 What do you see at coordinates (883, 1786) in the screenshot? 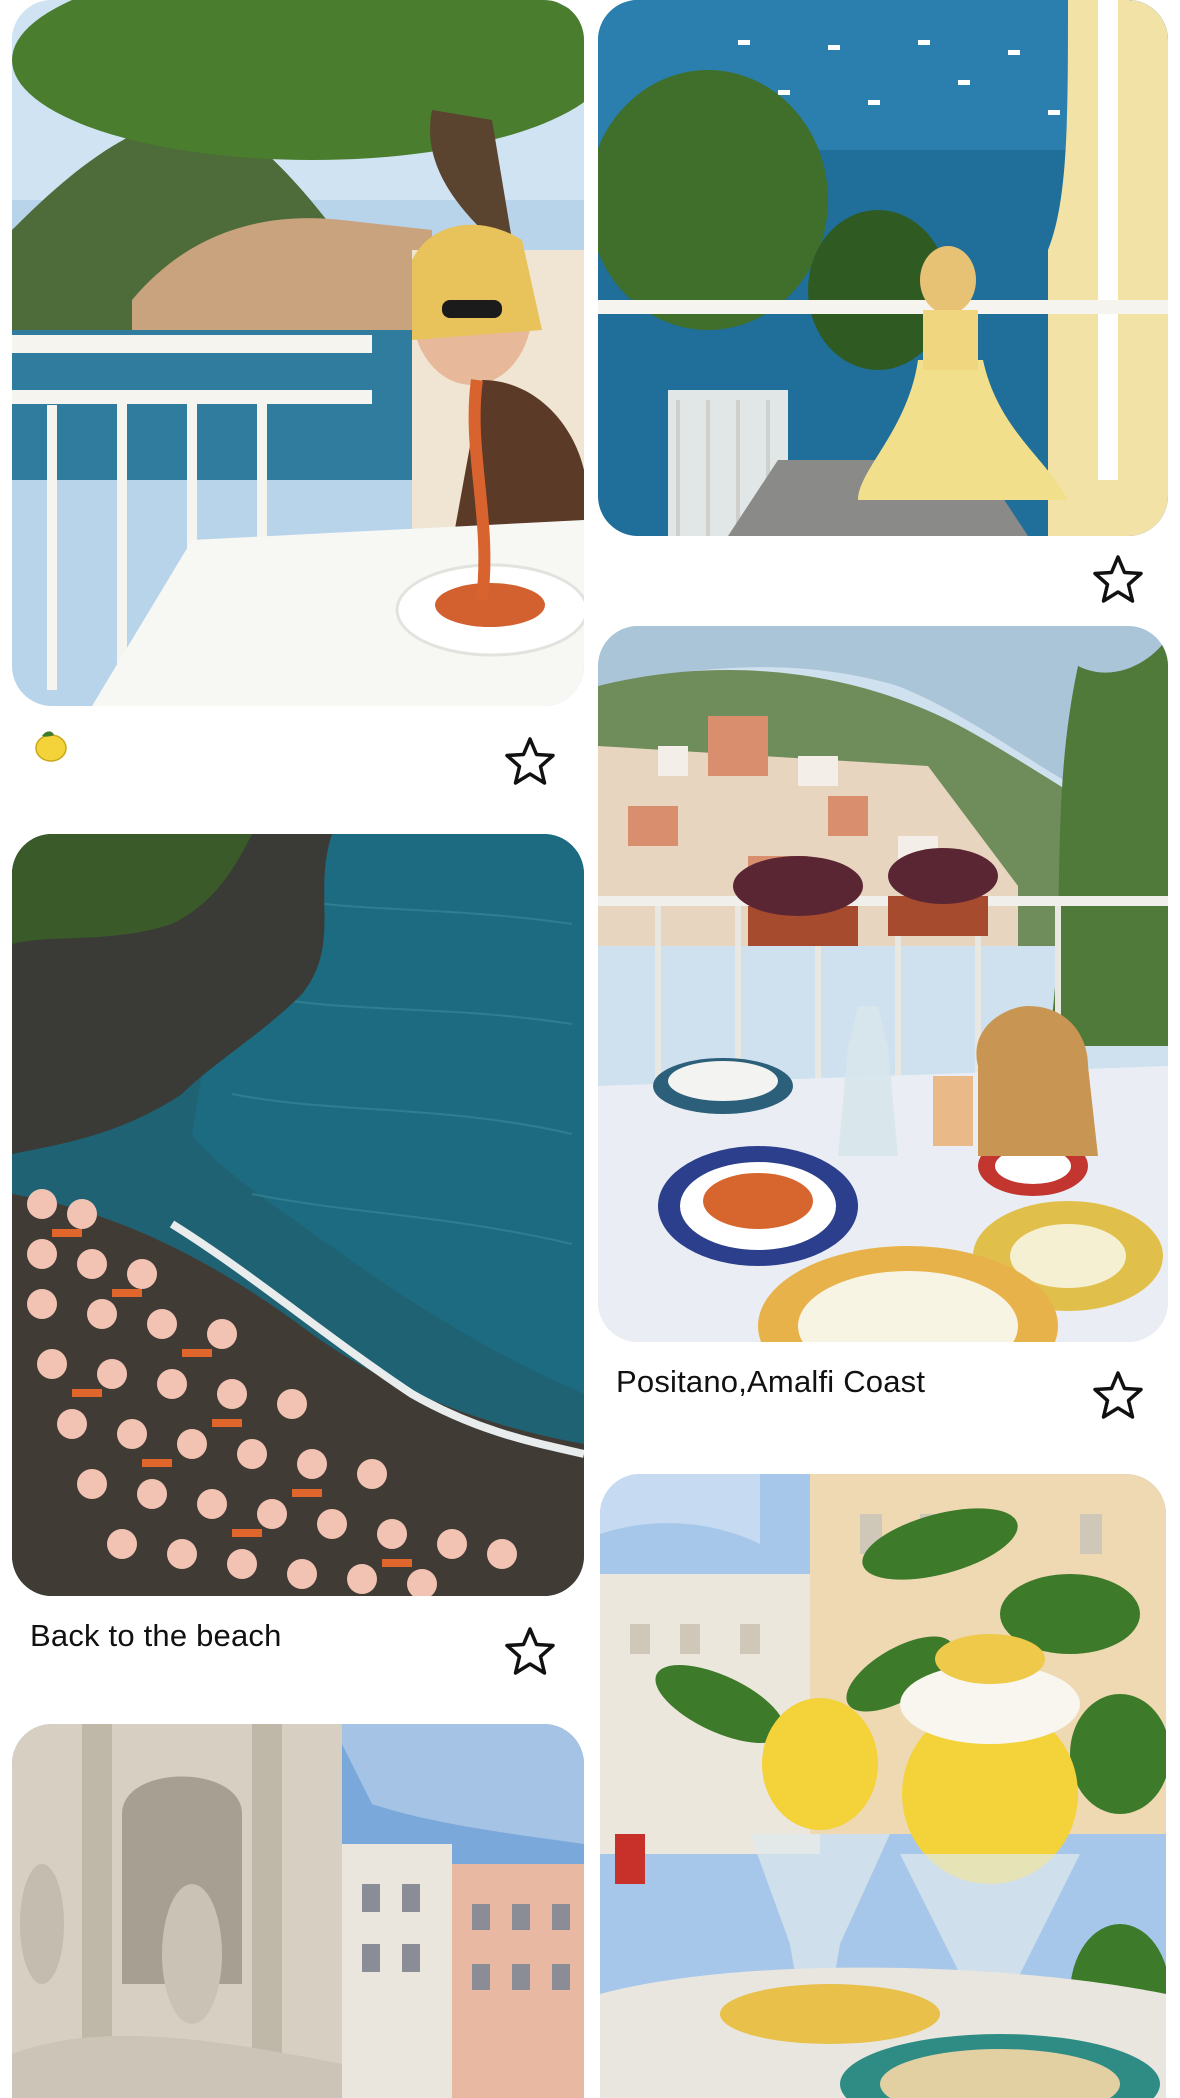
I see `pin-image-lemon-sorbet` at bounding box center [883, 1786].